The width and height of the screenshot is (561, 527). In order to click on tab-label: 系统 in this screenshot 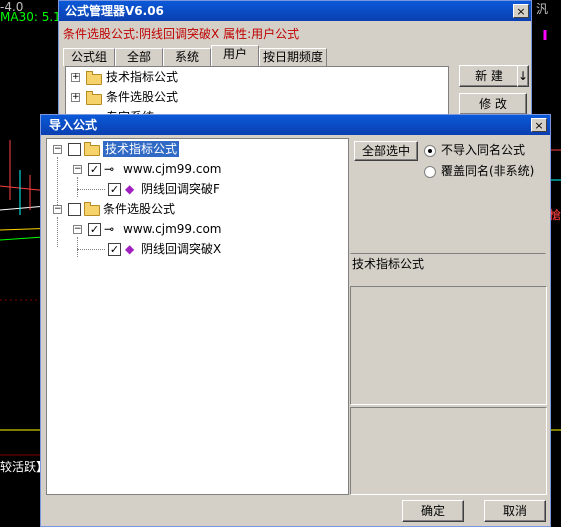, I will do `click(186, 57)`.